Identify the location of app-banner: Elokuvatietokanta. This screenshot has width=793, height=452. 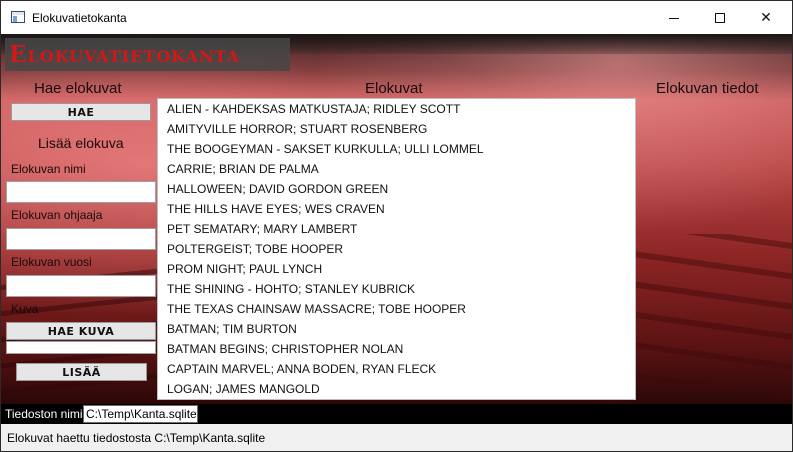
(147, 54).